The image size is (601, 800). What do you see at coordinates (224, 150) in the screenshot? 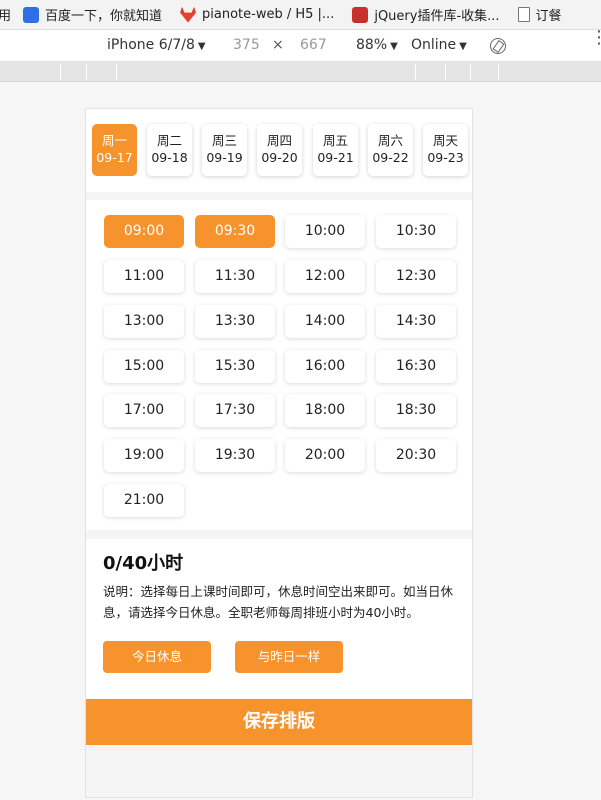
I see `day-tab: 周三 09-19` at bounding box center [224, 150].